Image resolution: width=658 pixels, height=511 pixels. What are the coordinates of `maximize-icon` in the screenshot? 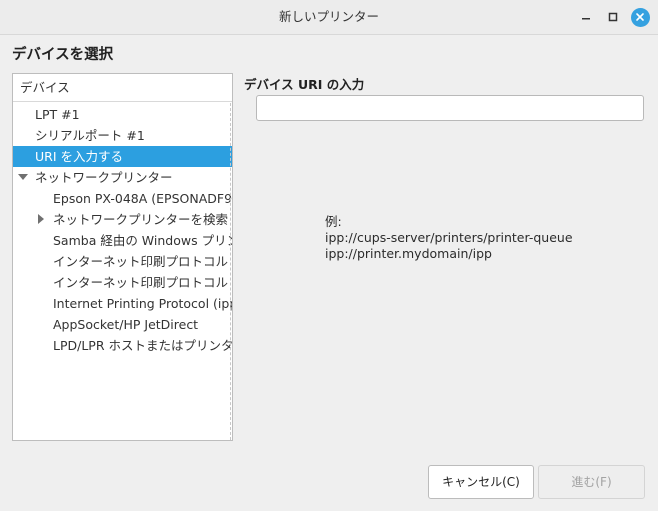 It's located at (613, 17).